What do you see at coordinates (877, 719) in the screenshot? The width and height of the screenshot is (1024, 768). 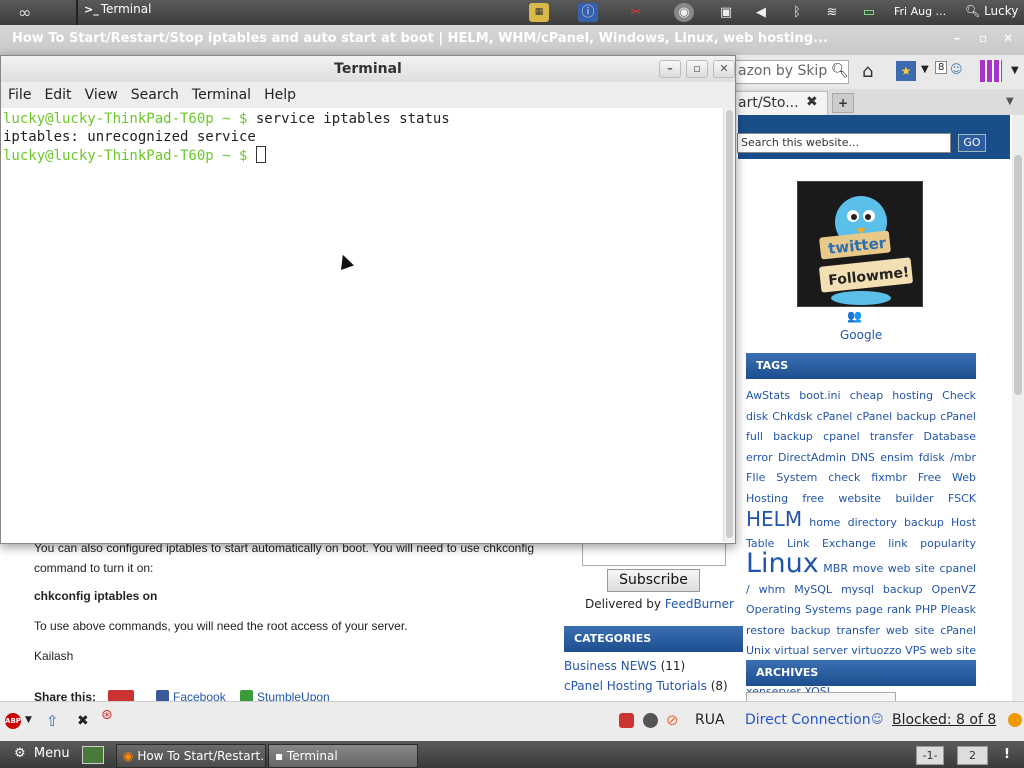 I see `ghost-icon: ☺` at bounding box center [877, 719].